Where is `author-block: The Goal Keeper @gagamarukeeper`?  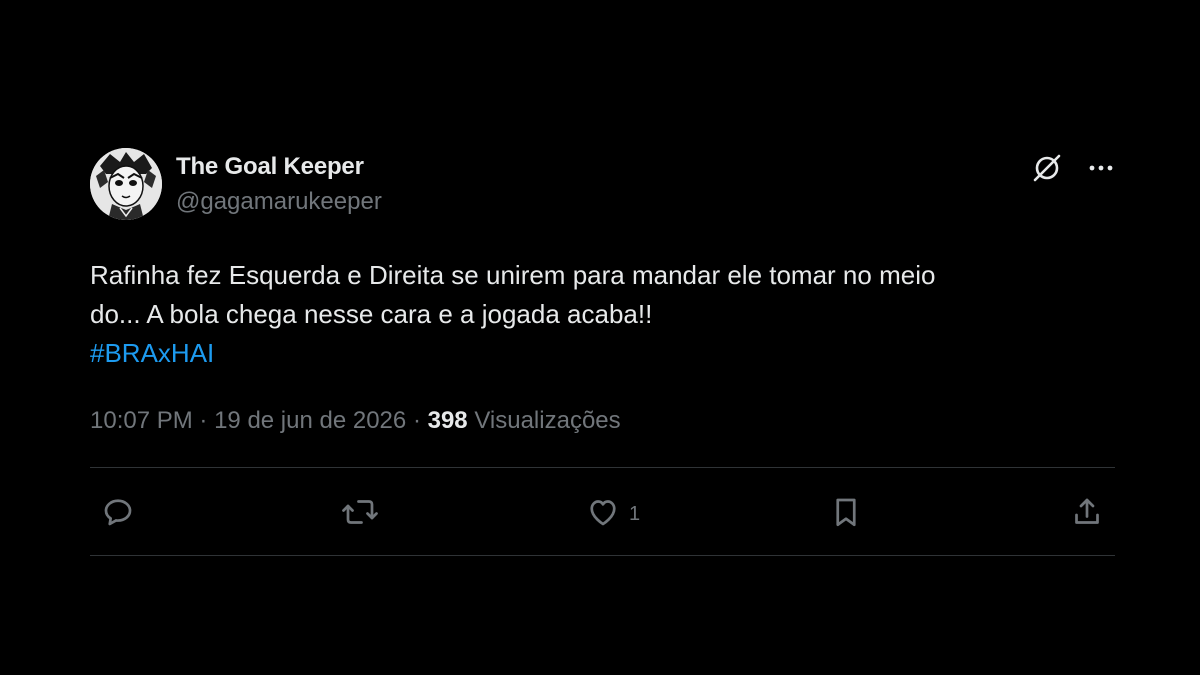 author-block: The Goal Keeper @gagamarukeeper is located at coordinates (279, 185).